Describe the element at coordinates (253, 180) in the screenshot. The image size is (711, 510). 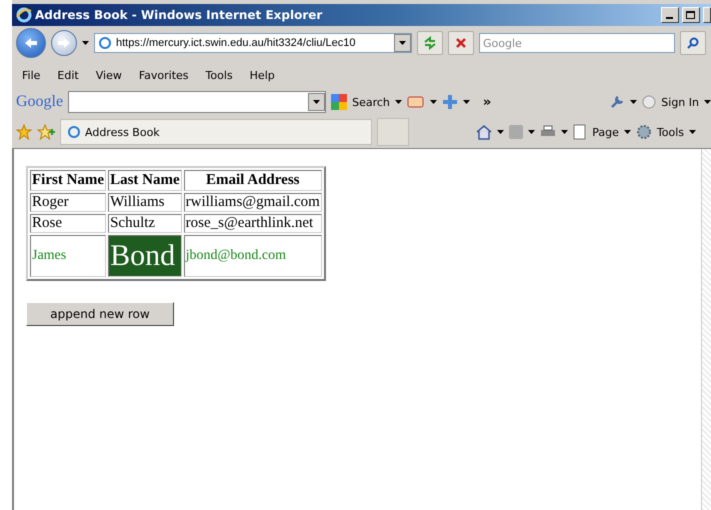
I see `column-header: Email Address` at that location.